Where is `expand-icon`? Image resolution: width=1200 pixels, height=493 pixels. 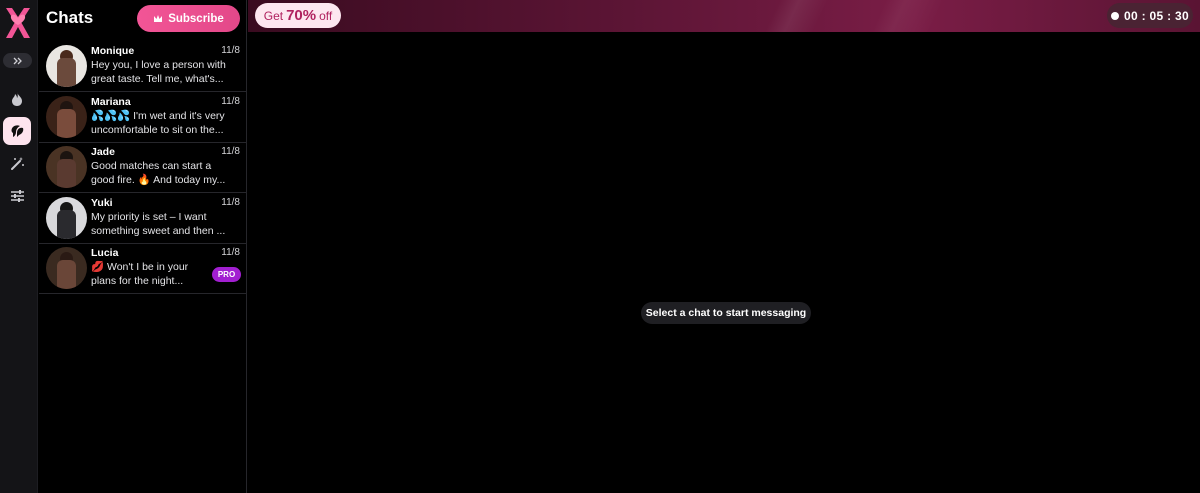 expand-icon is located at coordinates (17, 60).